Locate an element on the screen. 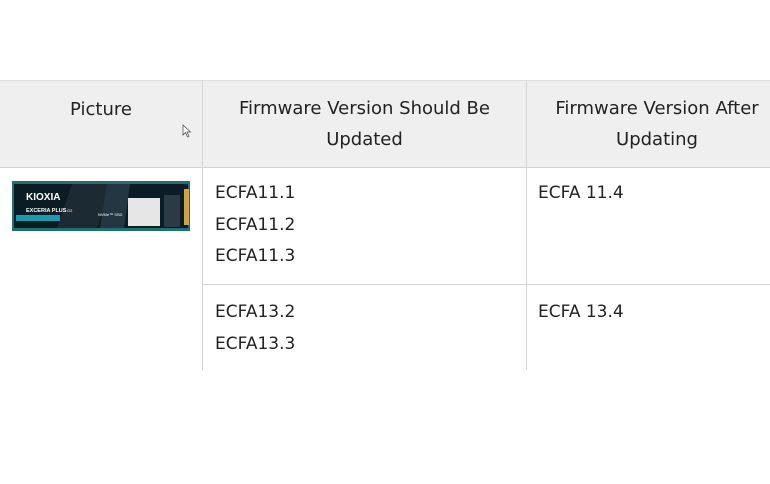  fw-version-item: ECFA11.3 is located at coordinates (255, 256).